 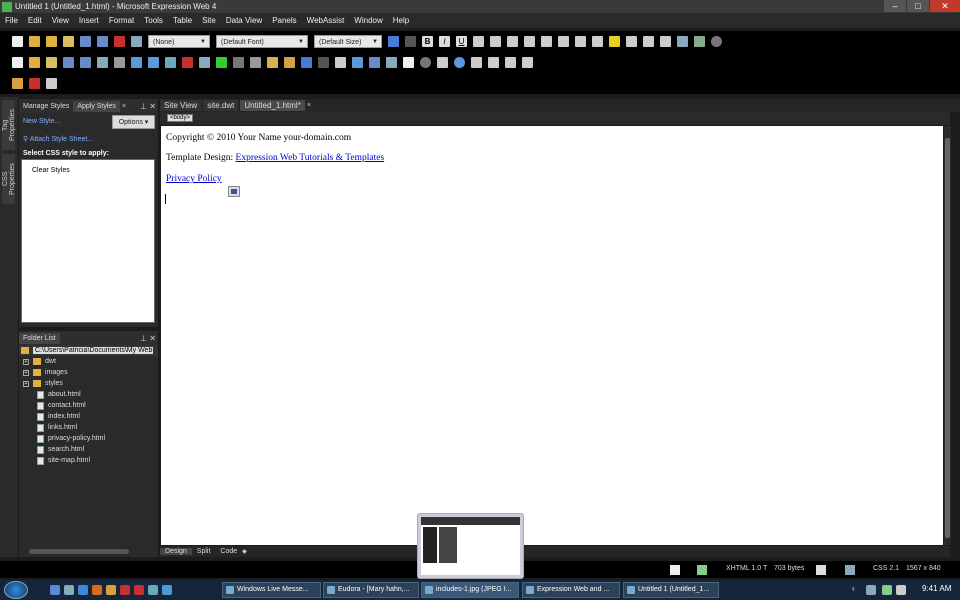 I want to click on file-item: site-map.html, so click(x=88, y=460).